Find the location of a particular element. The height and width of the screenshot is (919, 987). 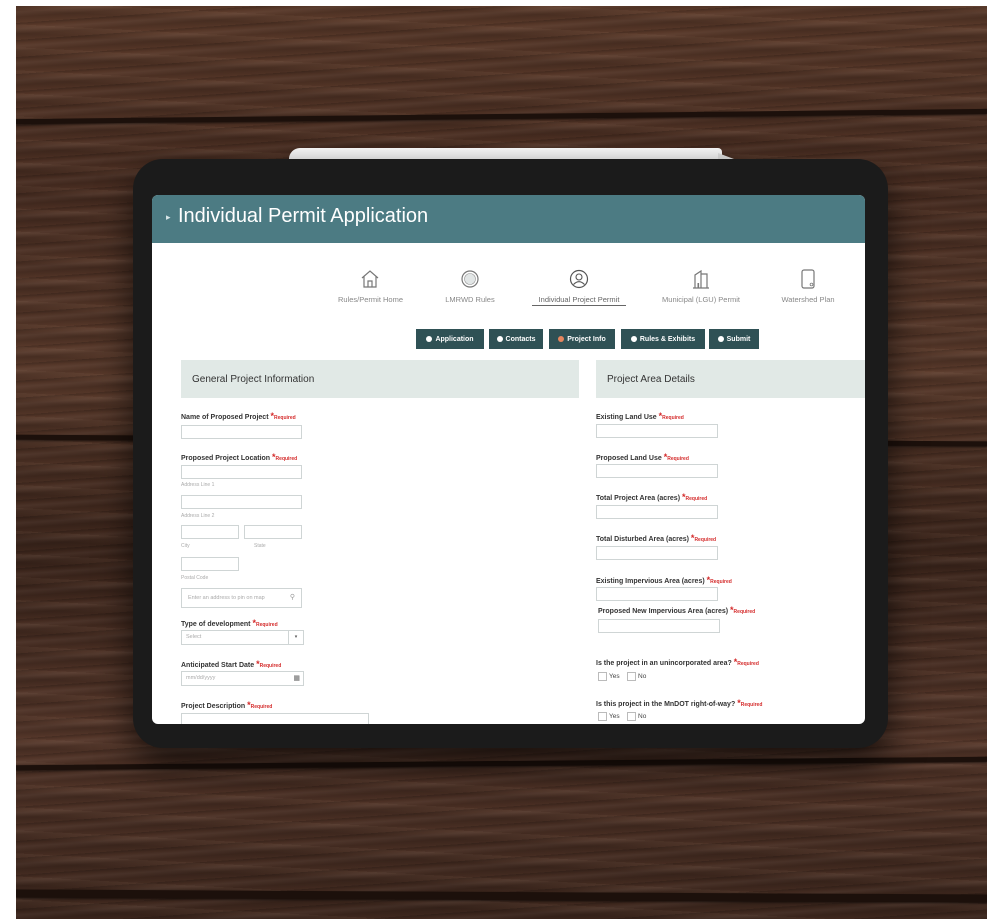

mndot-no-checkbox: No is located at coordinates (636, 716).